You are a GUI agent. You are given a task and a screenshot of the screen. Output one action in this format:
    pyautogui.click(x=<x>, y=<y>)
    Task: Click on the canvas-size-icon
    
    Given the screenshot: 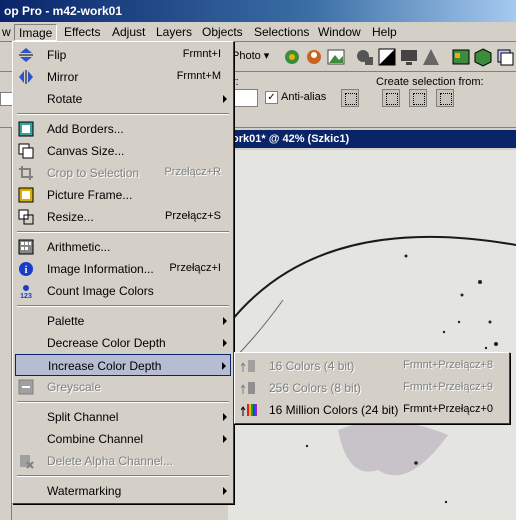 What is the action you would take?
    pyautogui.click(x=26, y=151)
    